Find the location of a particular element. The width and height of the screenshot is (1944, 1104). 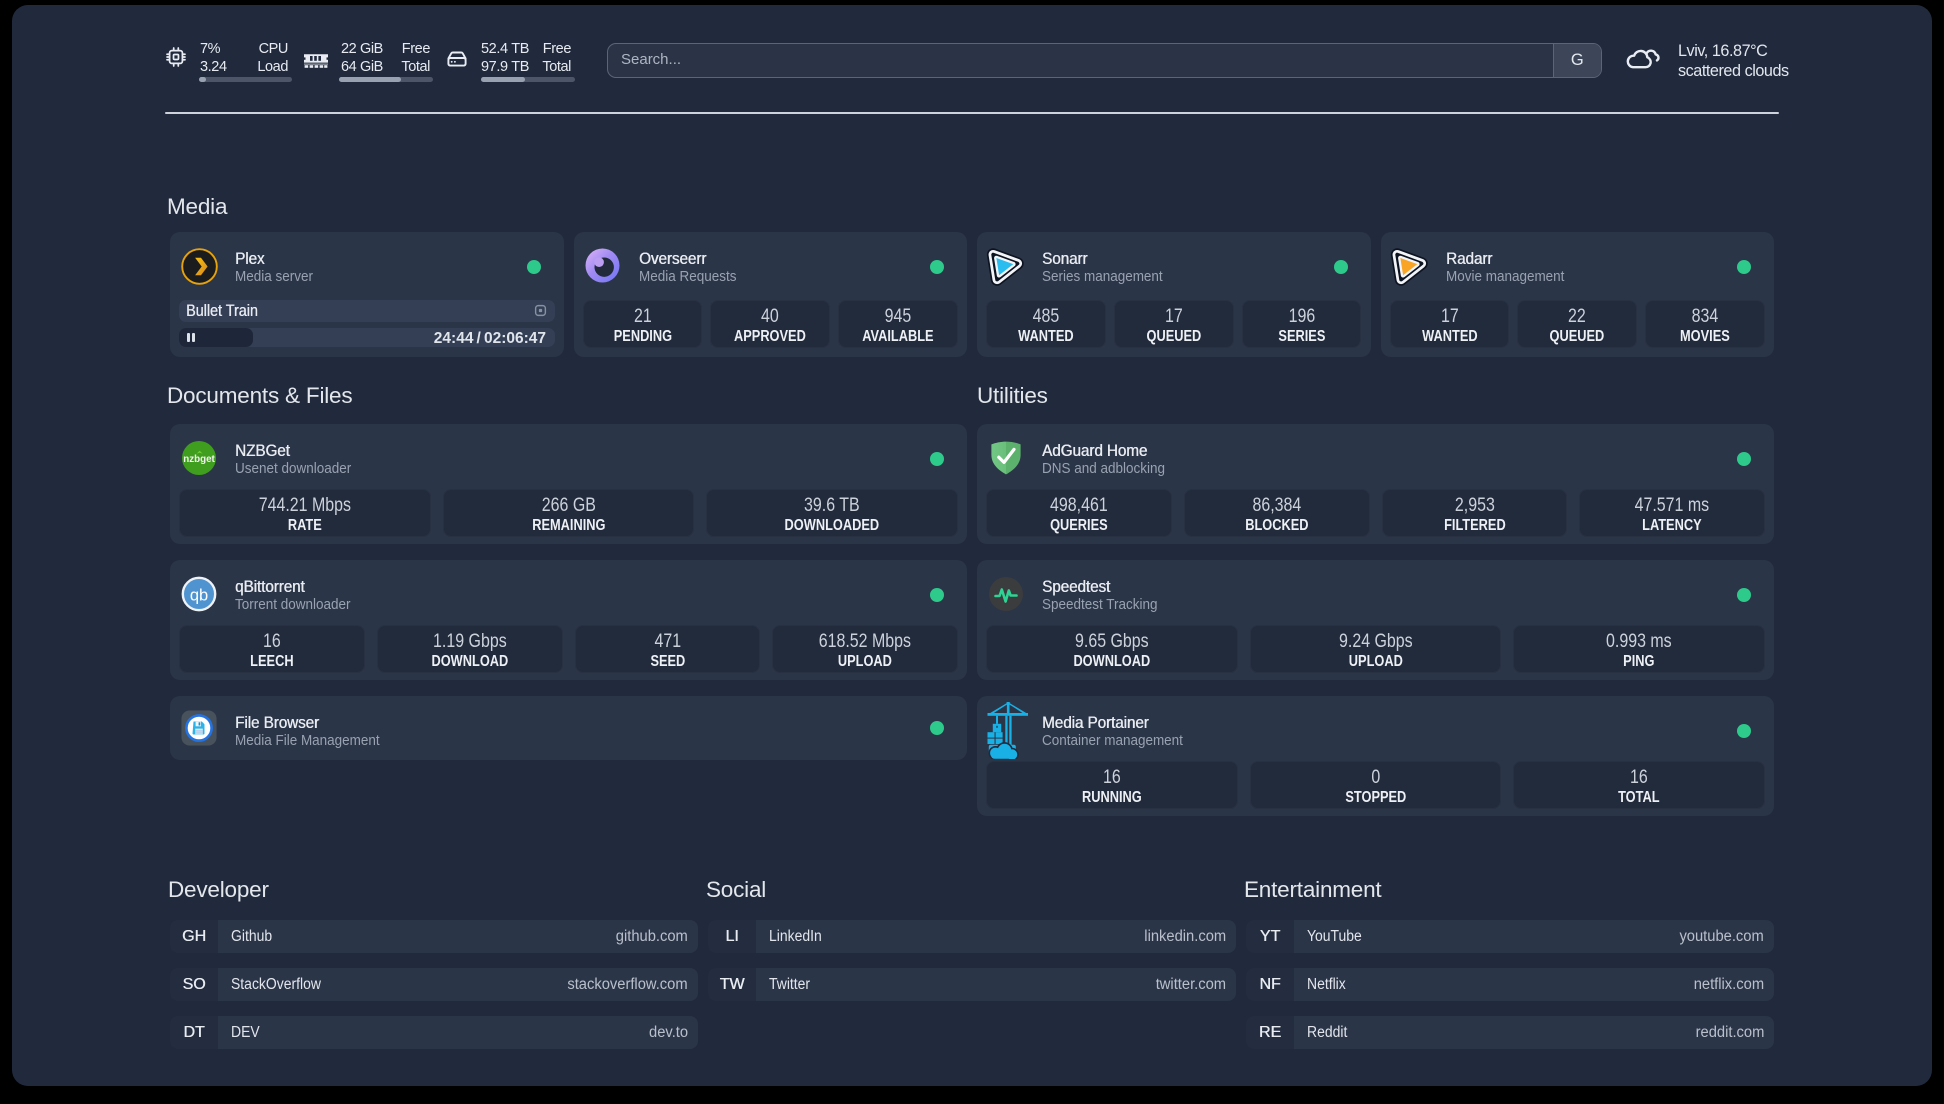

svg-text: qb is located at coordinates (199, 595).